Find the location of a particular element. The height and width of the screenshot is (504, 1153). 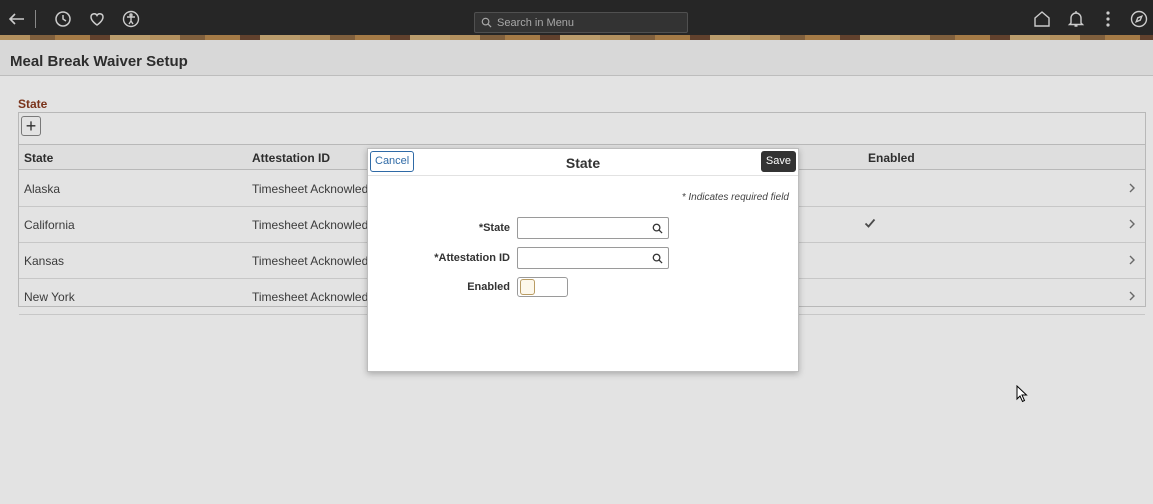

attestation-id-label: *Attestation ID is located at coordinates (472, 258).